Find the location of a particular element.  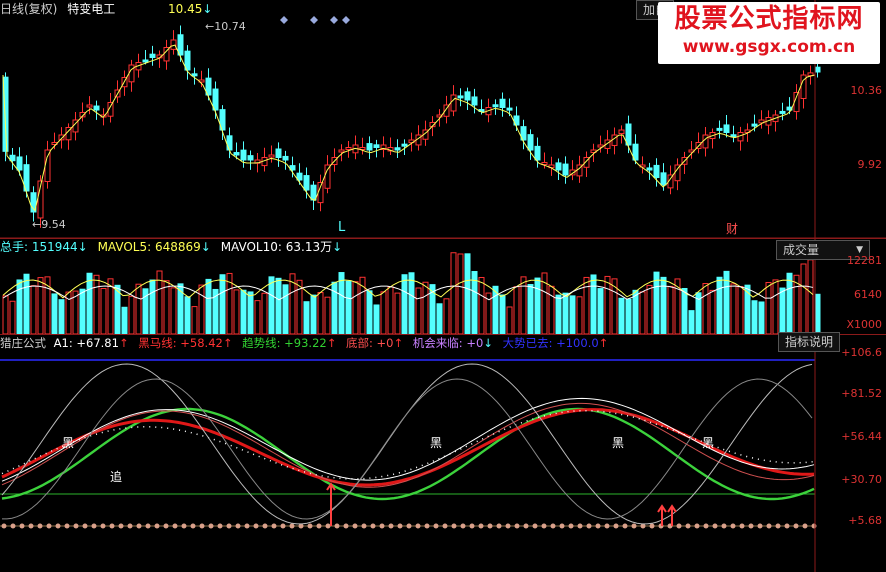

volume-axis-label: 6140 is located at coordinates (868, 294).